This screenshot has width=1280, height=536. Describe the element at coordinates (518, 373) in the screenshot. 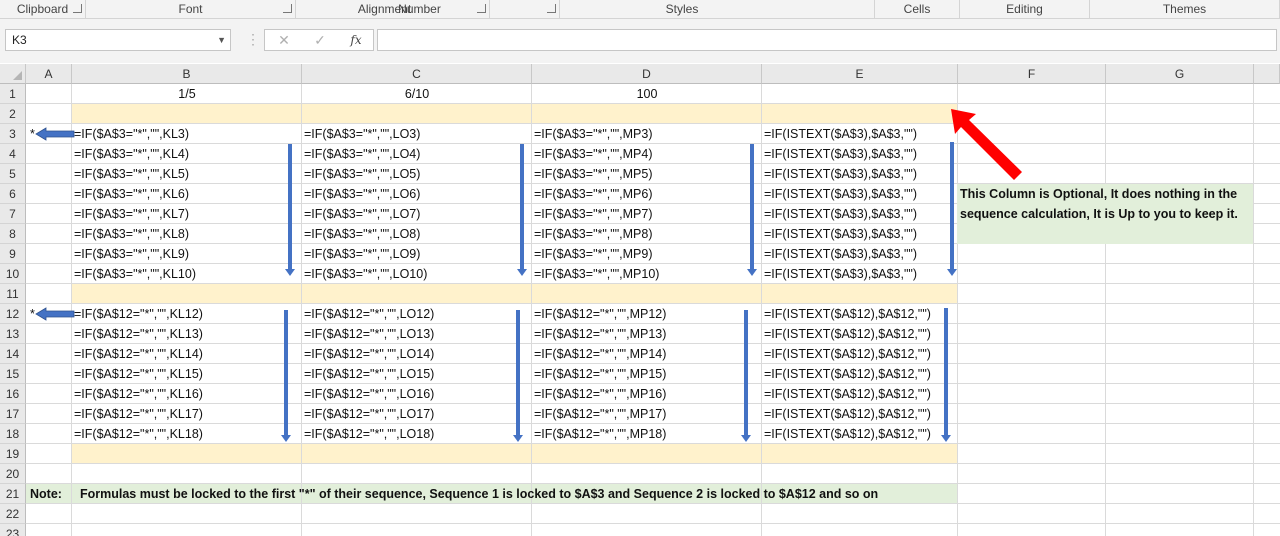

I see `down-arrow-c-seq2-shaft` at that location.